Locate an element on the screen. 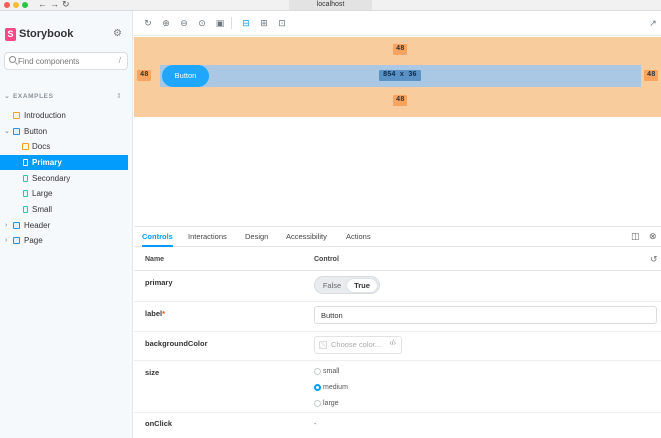 The image size is (661, 438). control-row-size: size small medium large is located at coordinates (397, 387).